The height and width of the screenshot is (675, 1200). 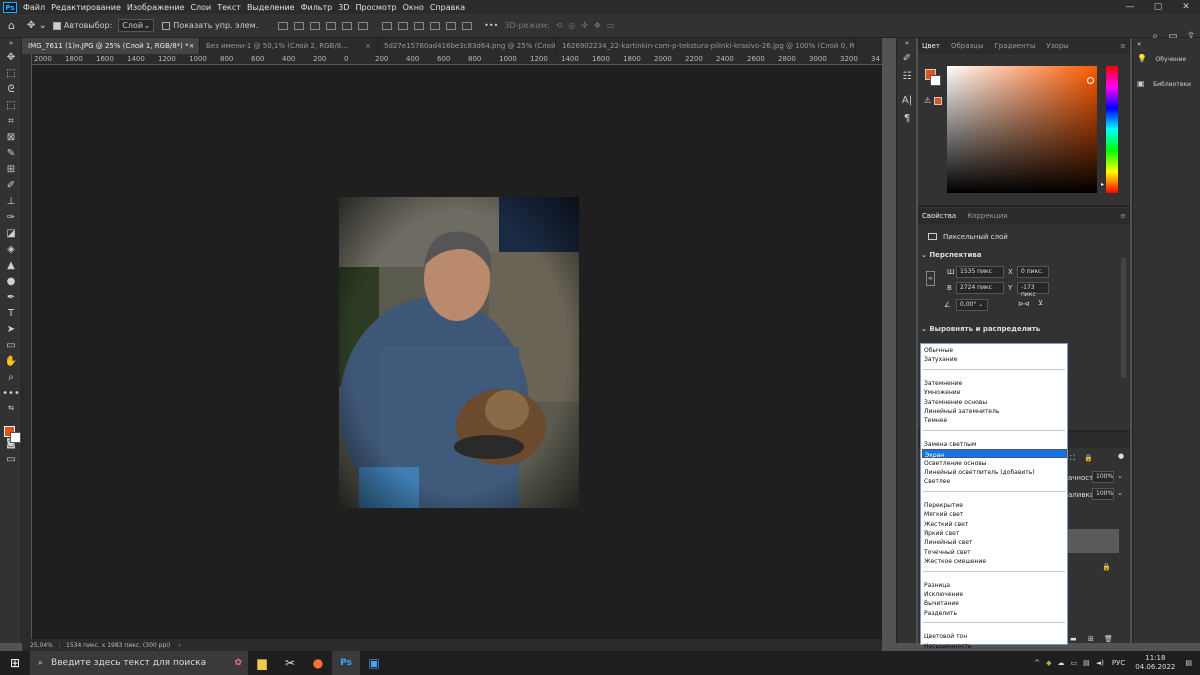 I want to click on menu-edit: Редактирование, so click(x=86, y=7).